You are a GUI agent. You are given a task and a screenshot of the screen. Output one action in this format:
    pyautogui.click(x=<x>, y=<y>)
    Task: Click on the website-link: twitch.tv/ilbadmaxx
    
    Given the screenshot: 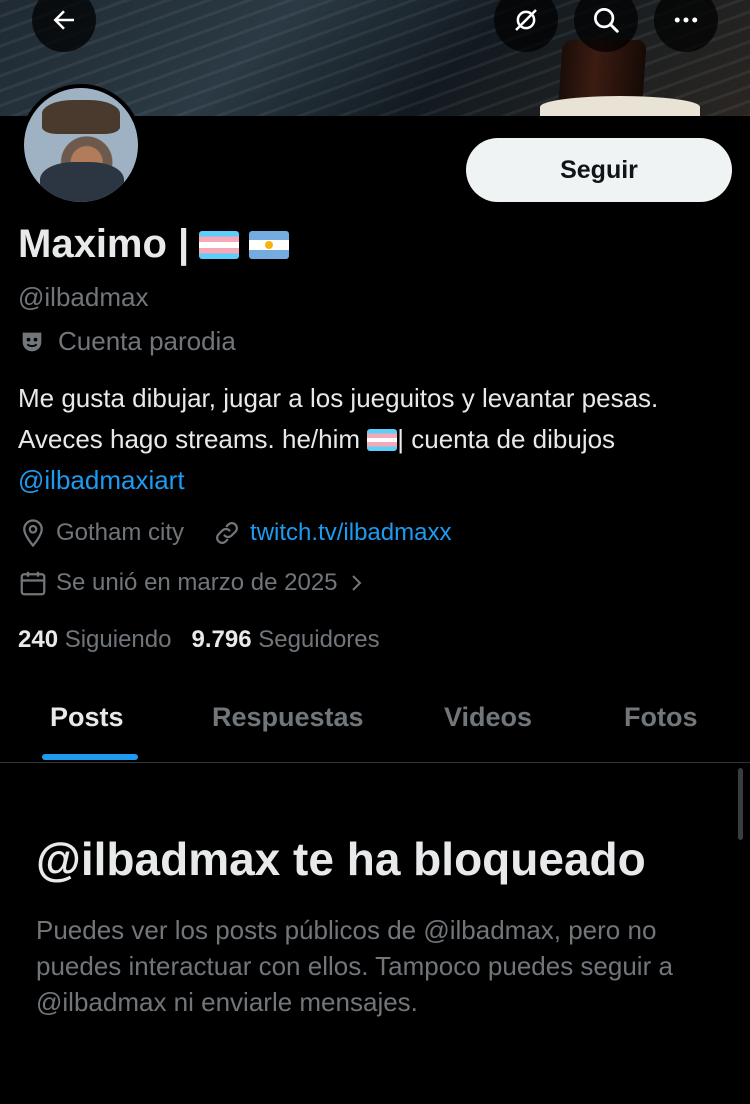 What is the action you would take?
    pyautogui.click(x=350, y=533)
    